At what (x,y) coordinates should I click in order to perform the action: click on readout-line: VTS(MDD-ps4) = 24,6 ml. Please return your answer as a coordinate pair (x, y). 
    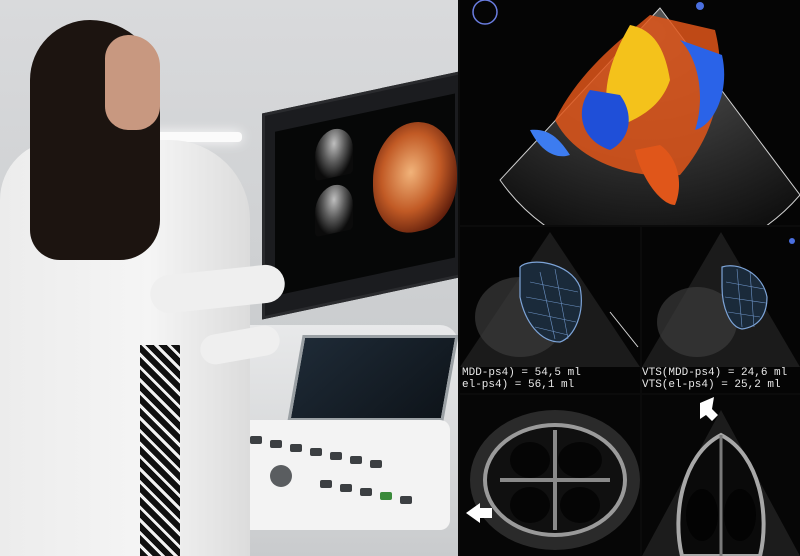
    Looking at the image, I should click on (715, 373).